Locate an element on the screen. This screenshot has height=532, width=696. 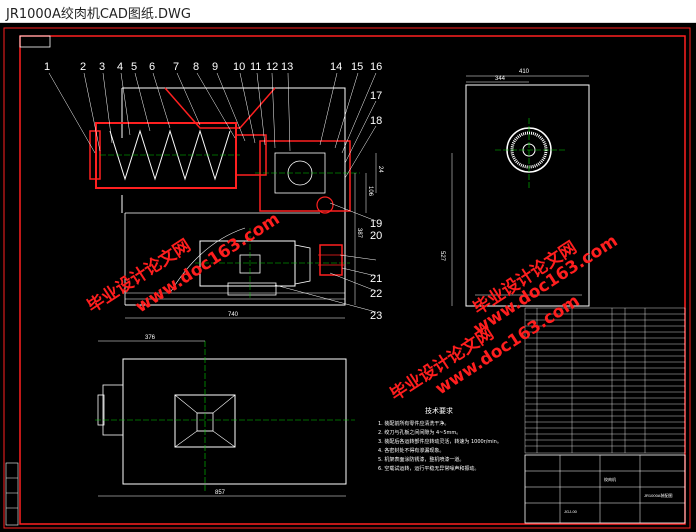
dim-d1: 387 is located at coordinates (359, 233).